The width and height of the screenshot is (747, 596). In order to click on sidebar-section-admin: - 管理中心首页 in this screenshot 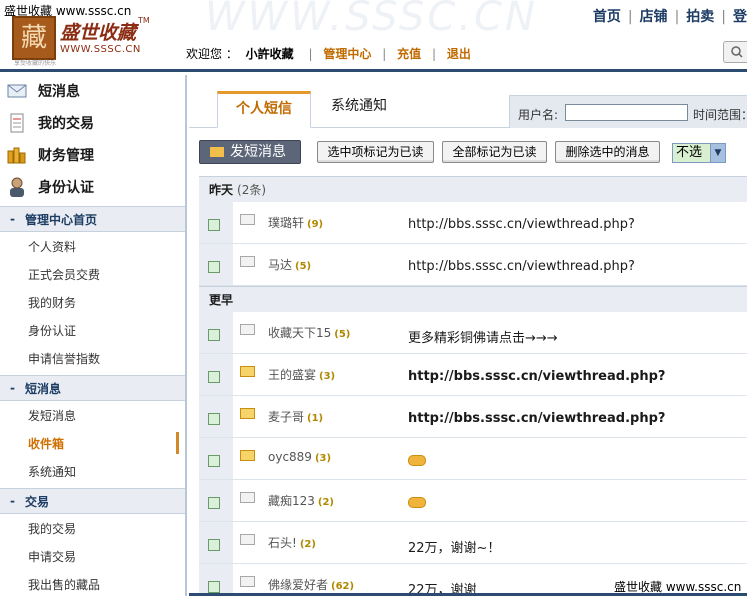, I will do `click(92, 219)`.